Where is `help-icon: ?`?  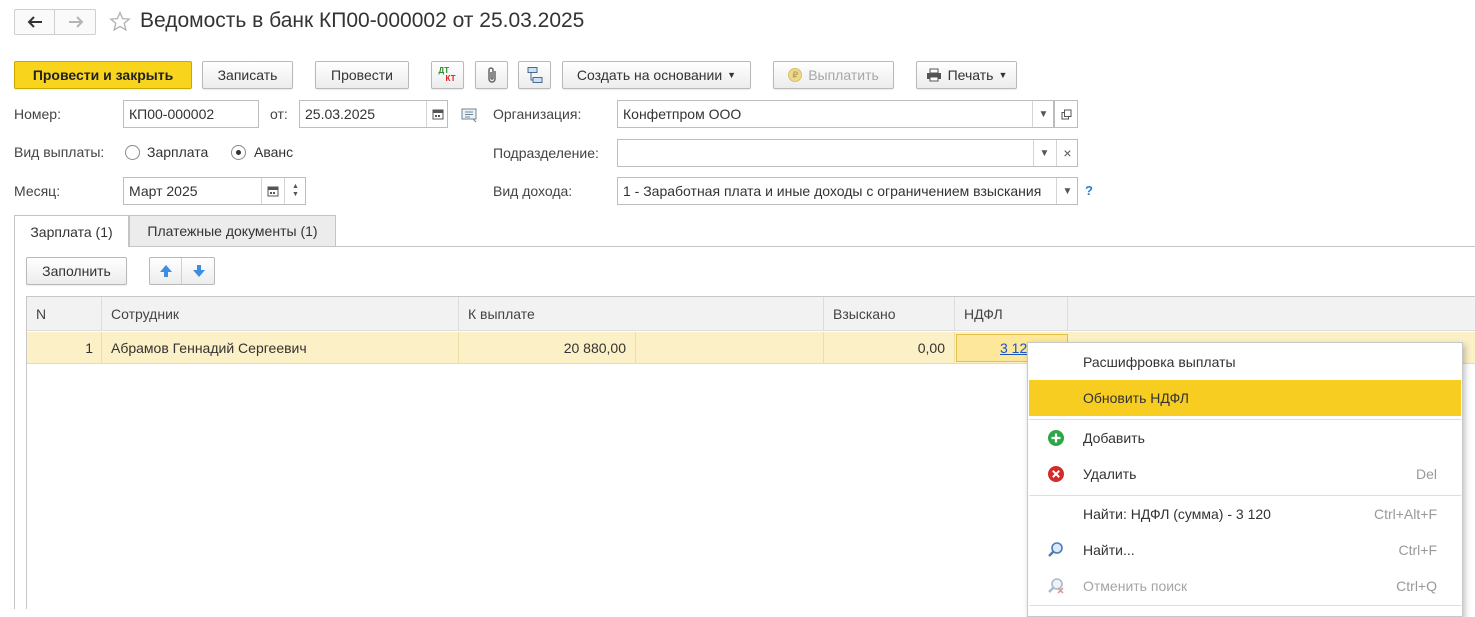 help-icon: ? is located at coordinates (1089, 190).